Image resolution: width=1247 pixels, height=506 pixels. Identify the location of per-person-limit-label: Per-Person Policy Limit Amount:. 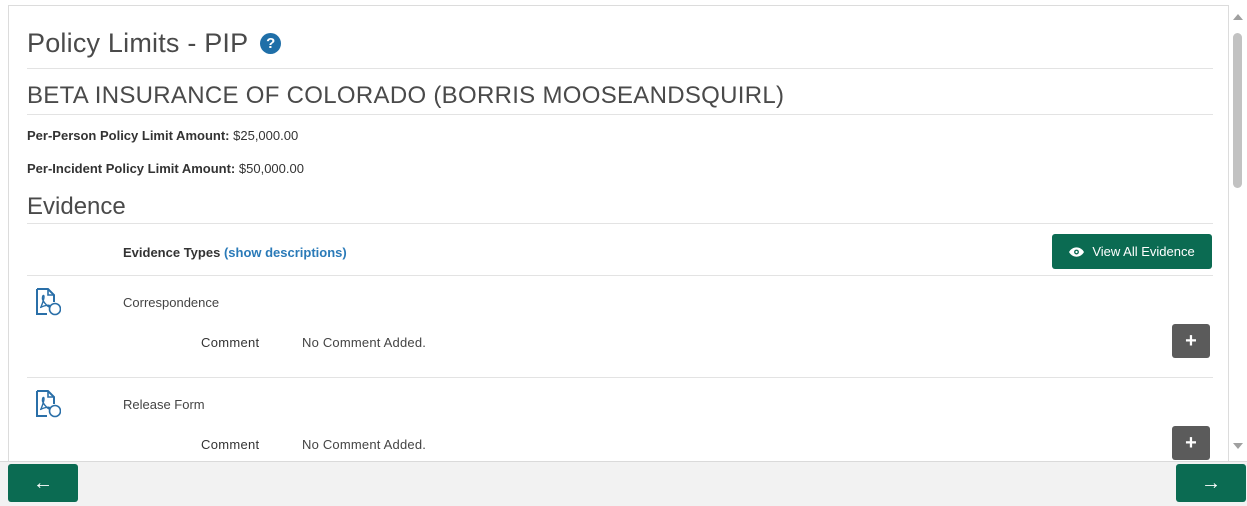
(128, 135).